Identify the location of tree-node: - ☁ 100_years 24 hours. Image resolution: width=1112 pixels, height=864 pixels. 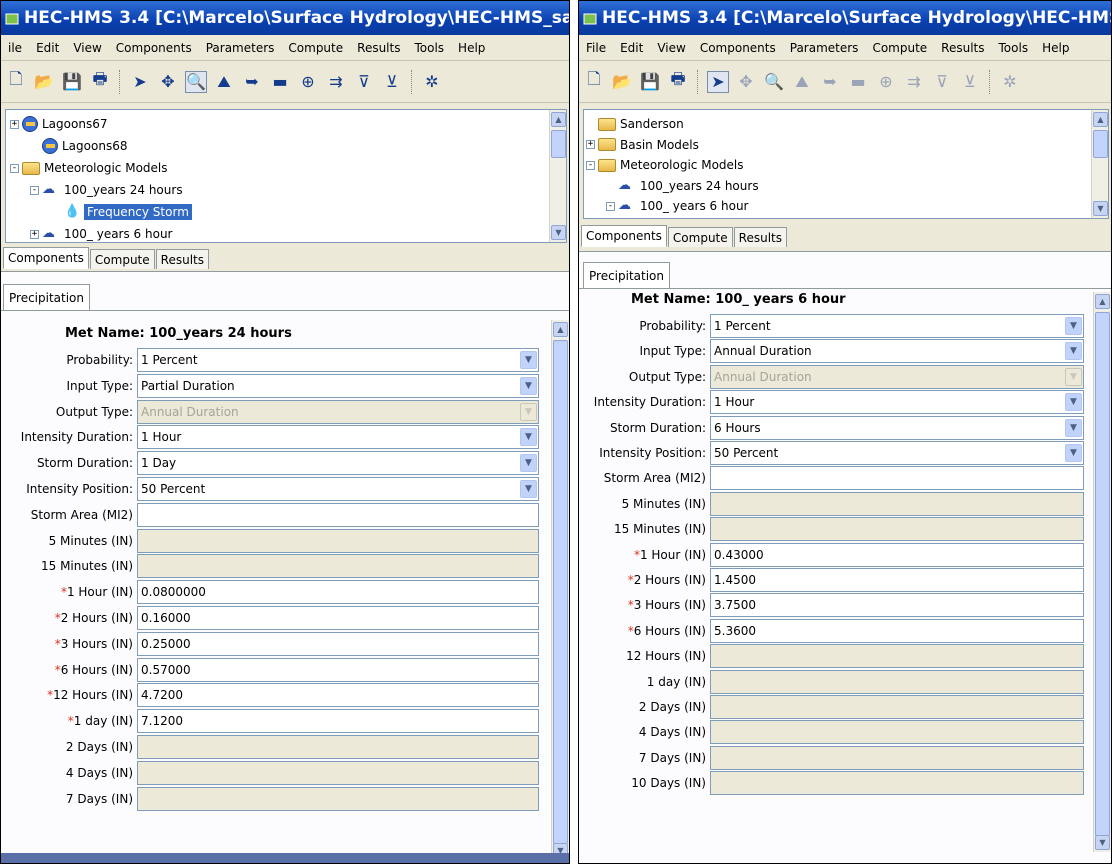
(106, 190).